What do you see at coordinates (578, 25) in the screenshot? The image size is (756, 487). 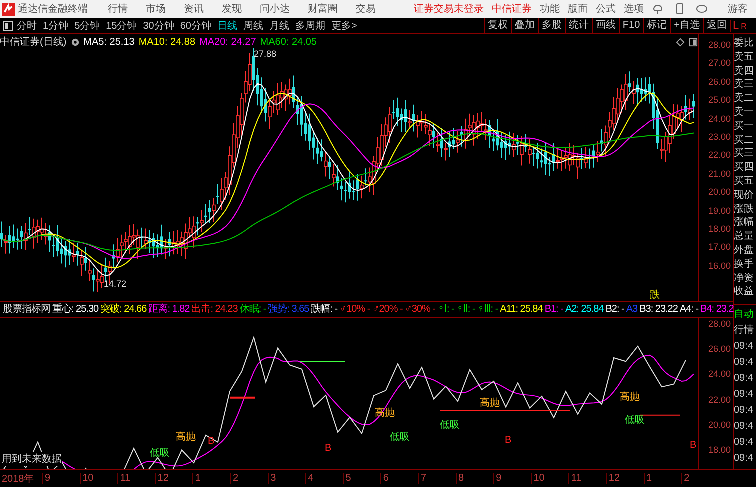 I see `toolbar-button: 统计` at bounding box center [578, 25].